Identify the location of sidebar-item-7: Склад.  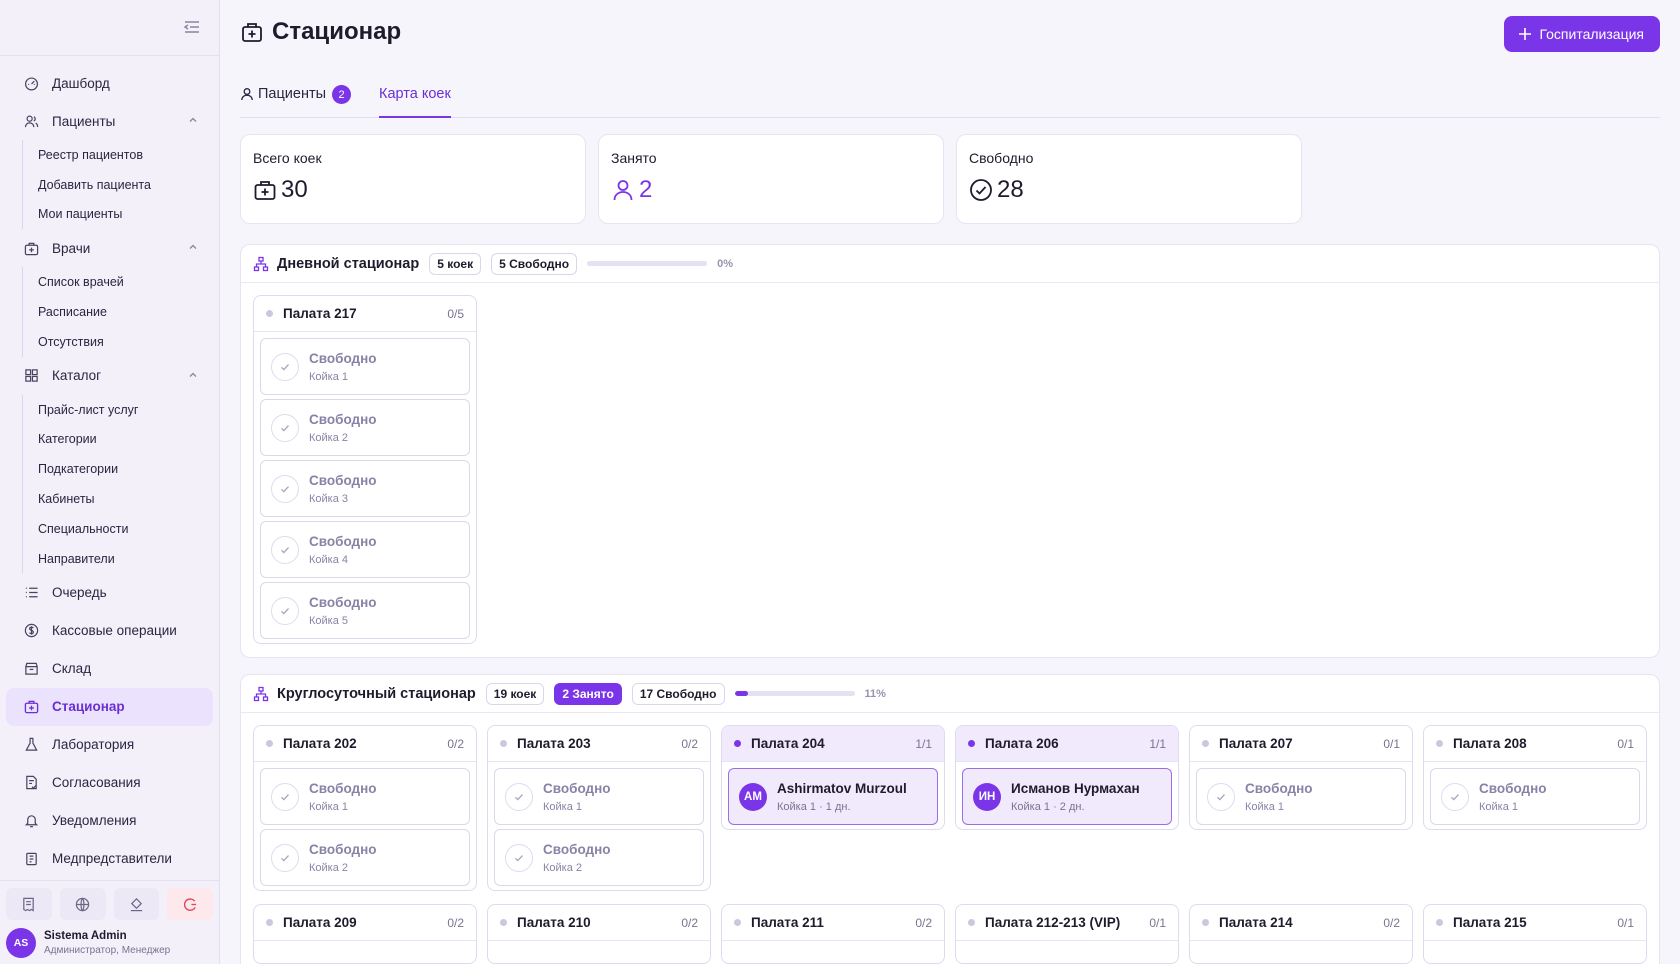
(109, 669).